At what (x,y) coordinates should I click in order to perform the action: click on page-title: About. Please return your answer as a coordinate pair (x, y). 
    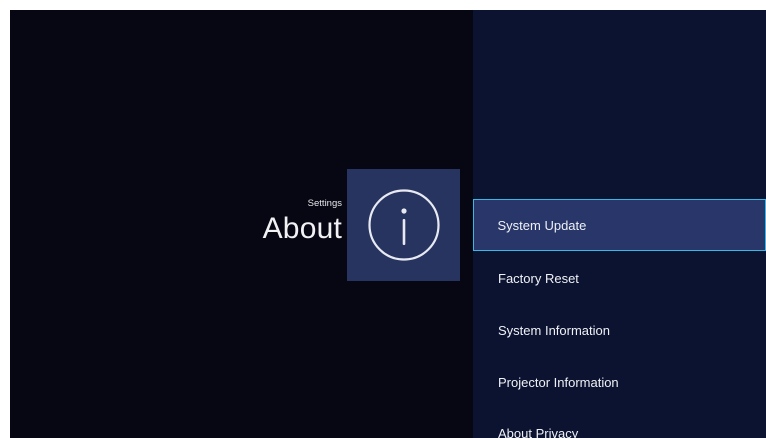
    Looking at the image, I should click on (302, 228).